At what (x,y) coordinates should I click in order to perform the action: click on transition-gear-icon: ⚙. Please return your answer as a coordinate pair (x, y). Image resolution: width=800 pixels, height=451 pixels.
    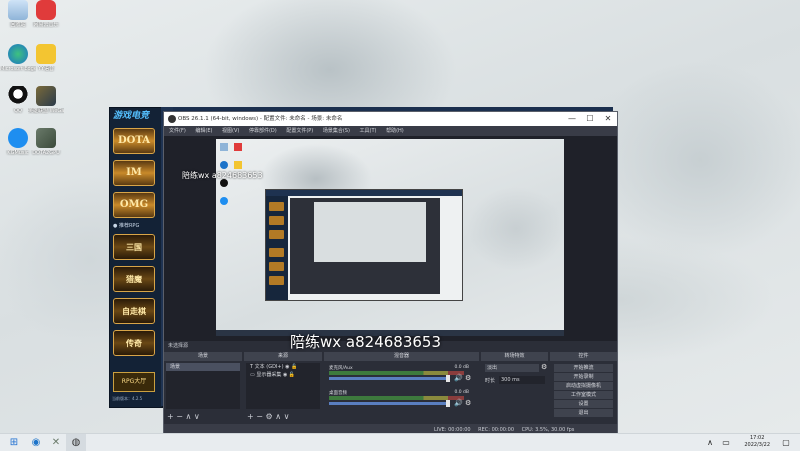
    Looking at the image, I should click on (544, 367).